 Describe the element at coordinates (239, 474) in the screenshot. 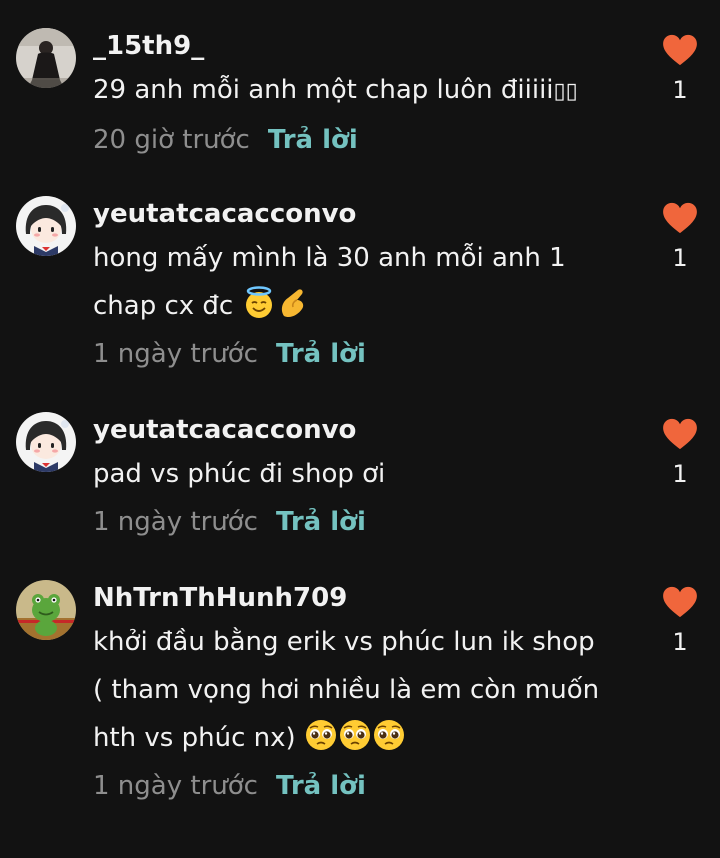

I see `comment-text: pad vs phúc đi shop ơi` at that location.